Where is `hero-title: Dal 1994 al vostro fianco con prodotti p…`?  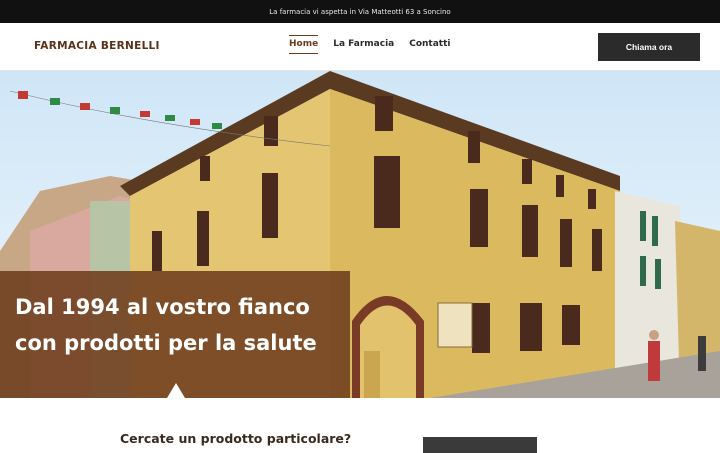 hero-title: Dal 1994 al vostro fianco con prodotti p… is located at coordinates (166, 325).